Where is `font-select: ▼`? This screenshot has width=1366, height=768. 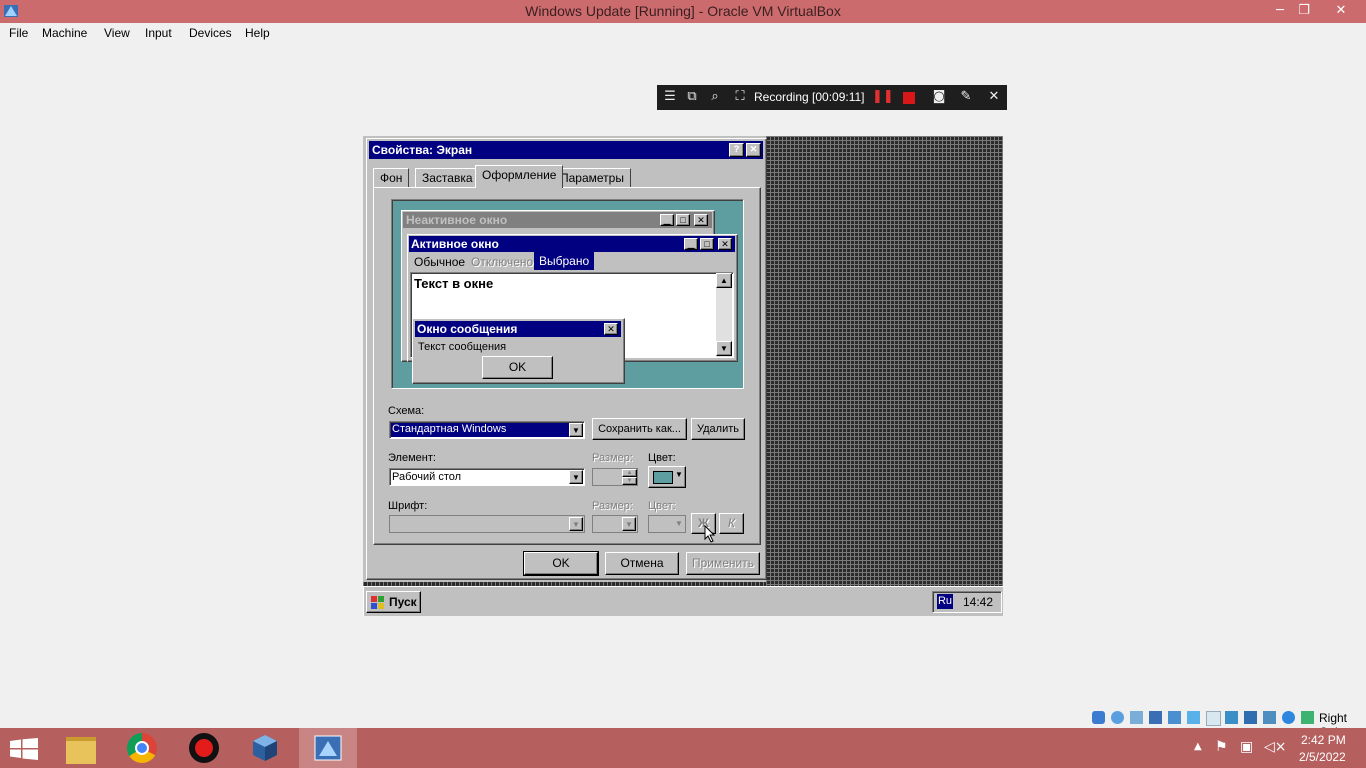 font-select: ▼ is located at coordinates (487, 524).